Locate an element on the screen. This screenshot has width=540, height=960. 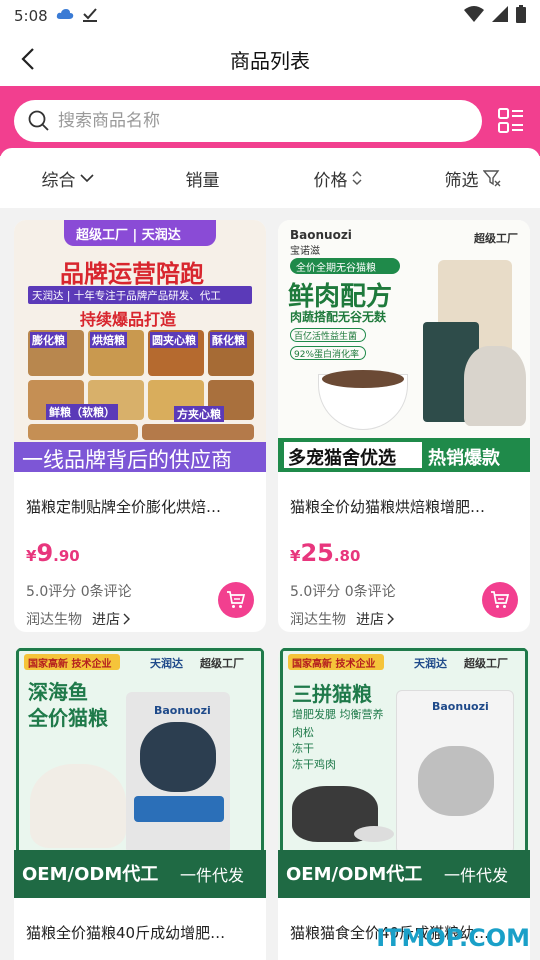
filter-label: 销量 is located at coordinates (202, 180).